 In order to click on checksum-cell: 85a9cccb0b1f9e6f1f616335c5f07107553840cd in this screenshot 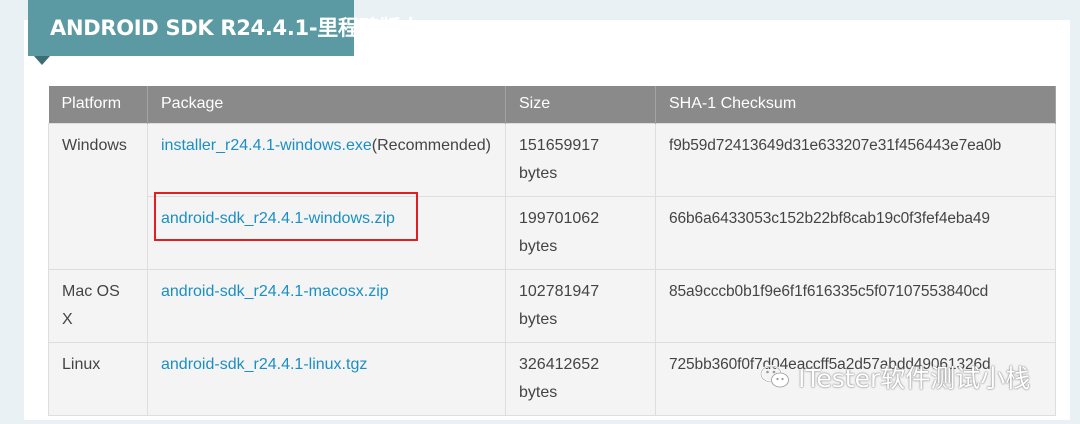, I will do `click(855, 305)`.